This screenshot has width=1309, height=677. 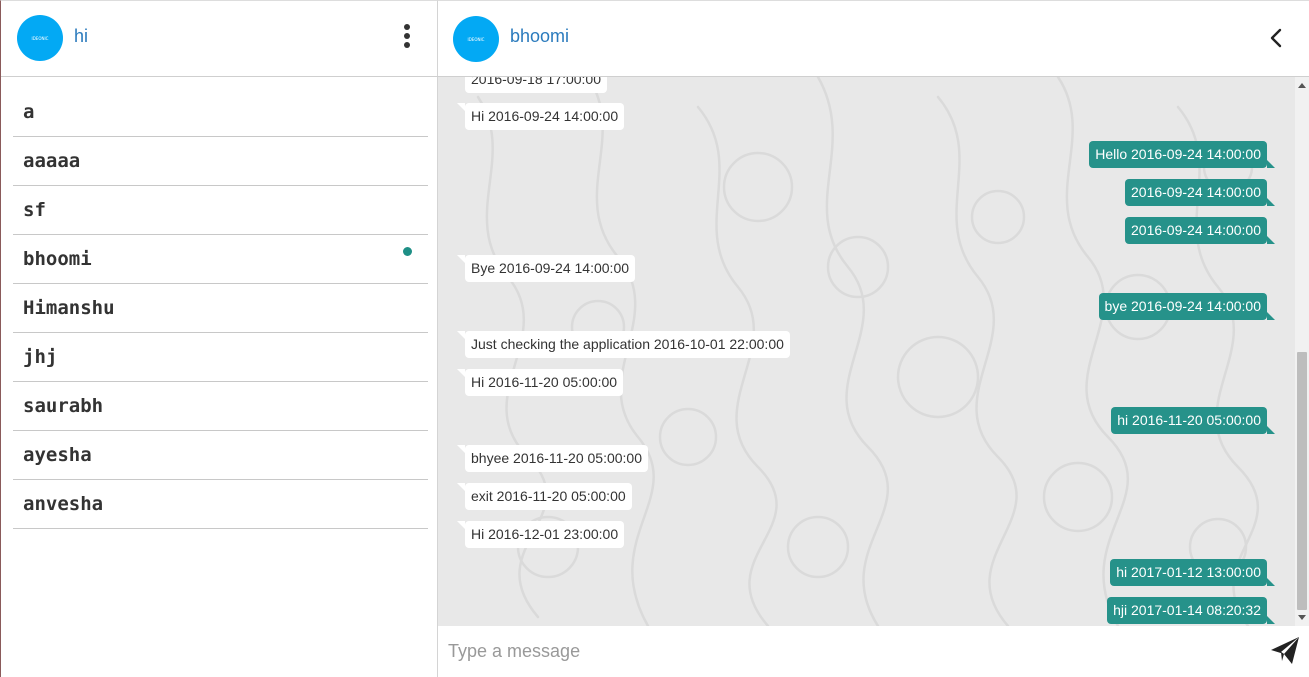 What do you see at coordinates (57, 259) in the screenshot?
I see `contact-item-label: bhoomi` at bounding box center [57, 259].